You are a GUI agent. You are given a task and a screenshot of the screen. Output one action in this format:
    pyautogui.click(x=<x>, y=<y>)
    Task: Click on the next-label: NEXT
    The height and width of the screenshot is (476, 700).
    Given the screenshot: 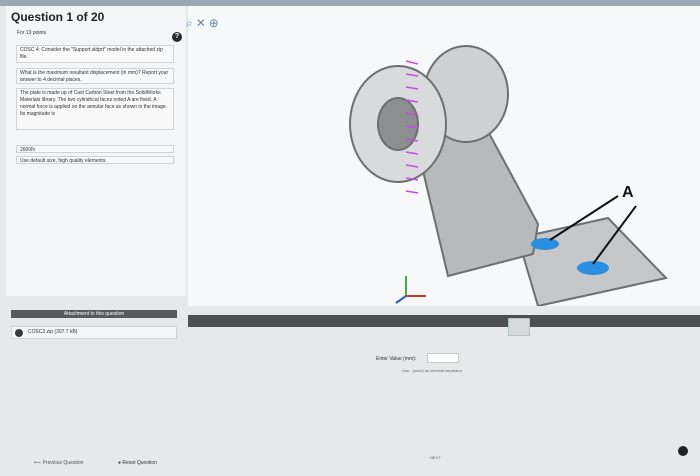 What is the action you would take?
    pyautogui.click(x=435, y=457)
    